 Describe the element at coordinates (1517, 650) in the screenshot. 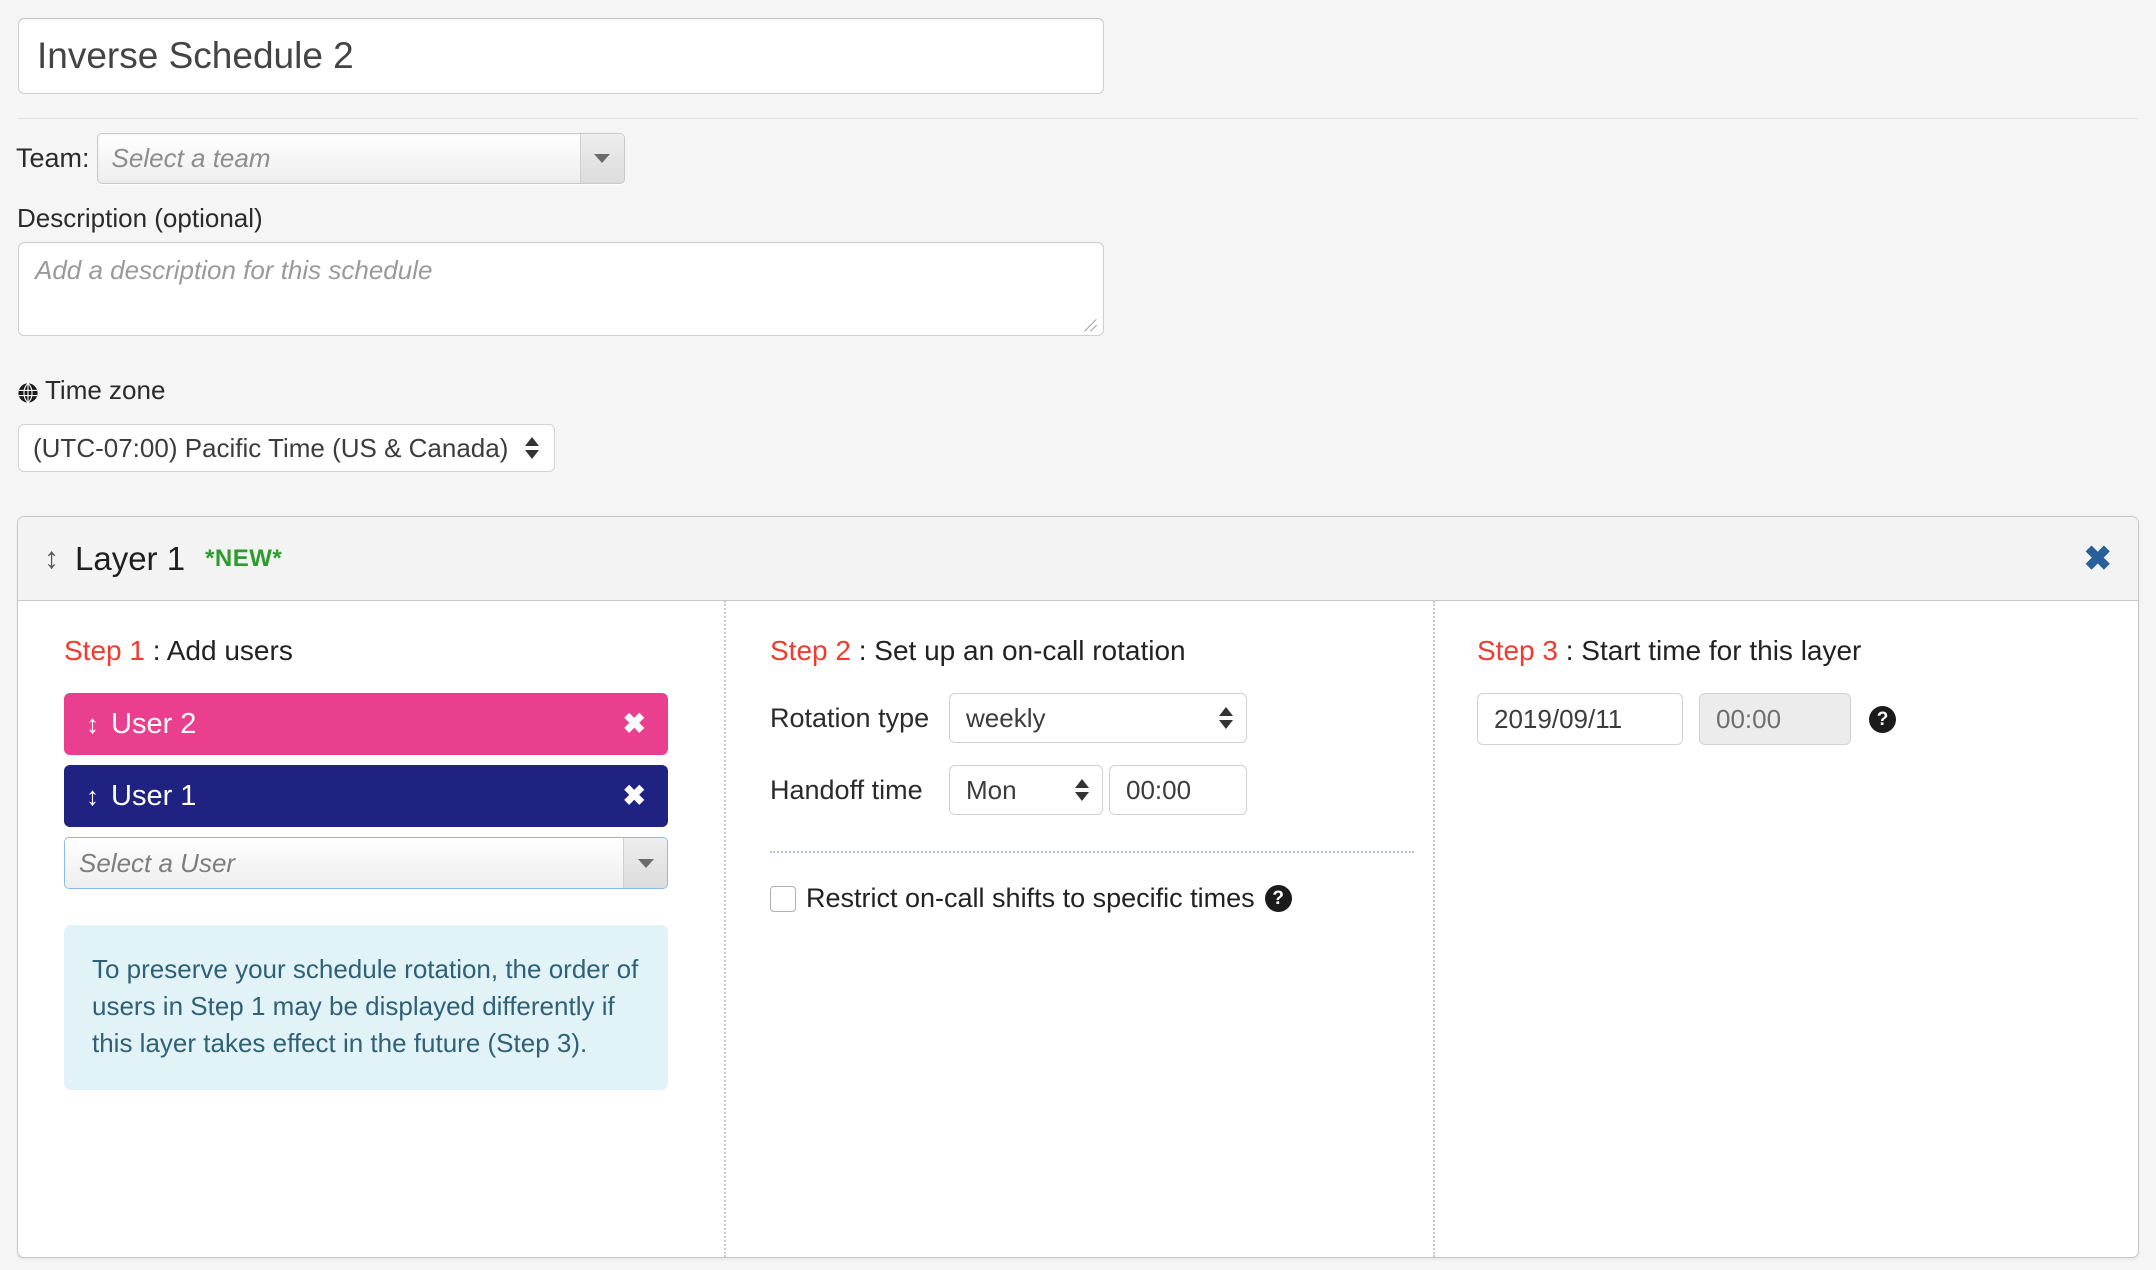

I see `step-3-number: Step 3` at that location.